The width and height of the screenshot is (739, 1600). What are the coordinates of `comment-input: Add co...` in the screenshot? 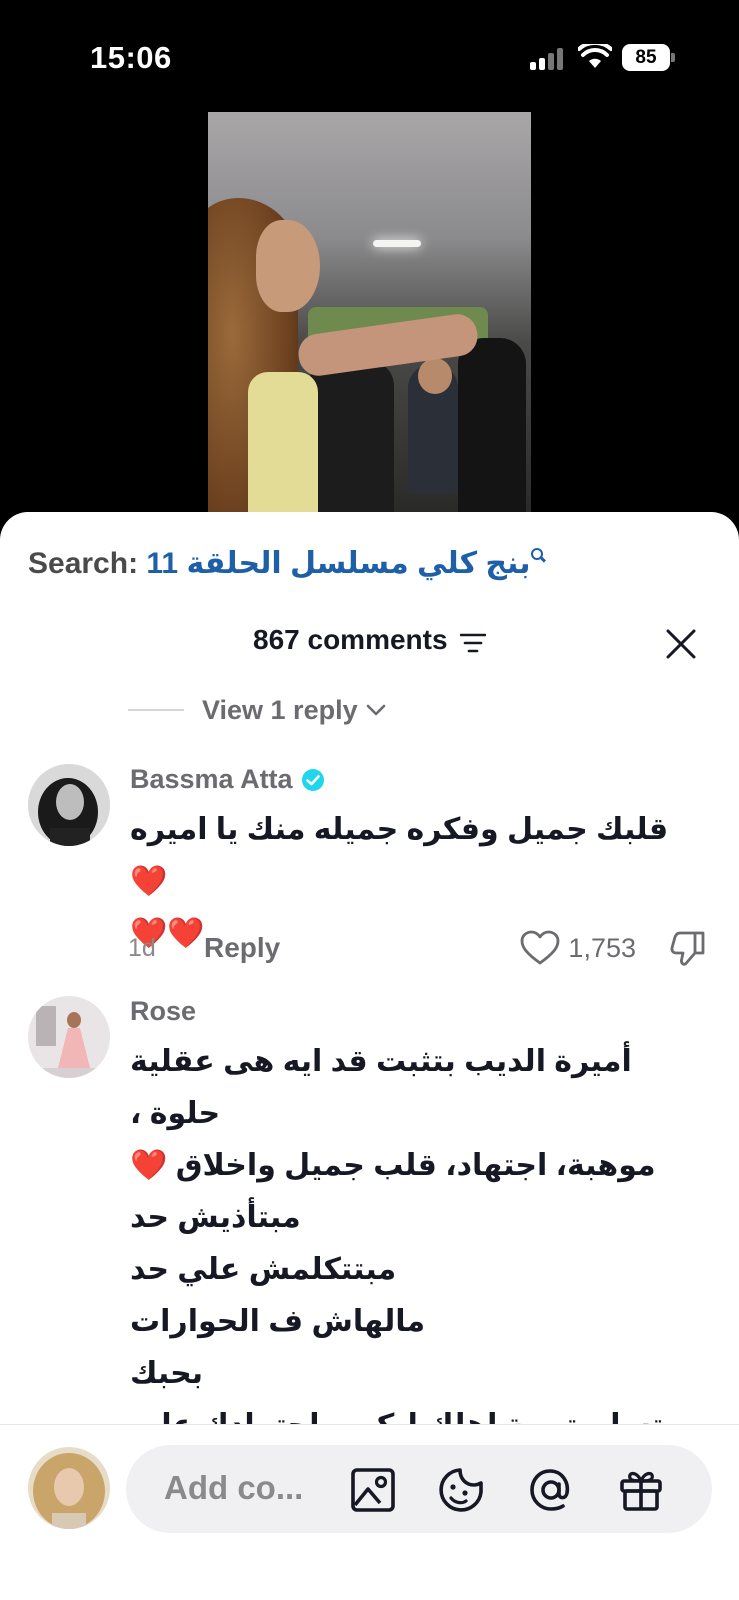 It's located at (419, 1489).